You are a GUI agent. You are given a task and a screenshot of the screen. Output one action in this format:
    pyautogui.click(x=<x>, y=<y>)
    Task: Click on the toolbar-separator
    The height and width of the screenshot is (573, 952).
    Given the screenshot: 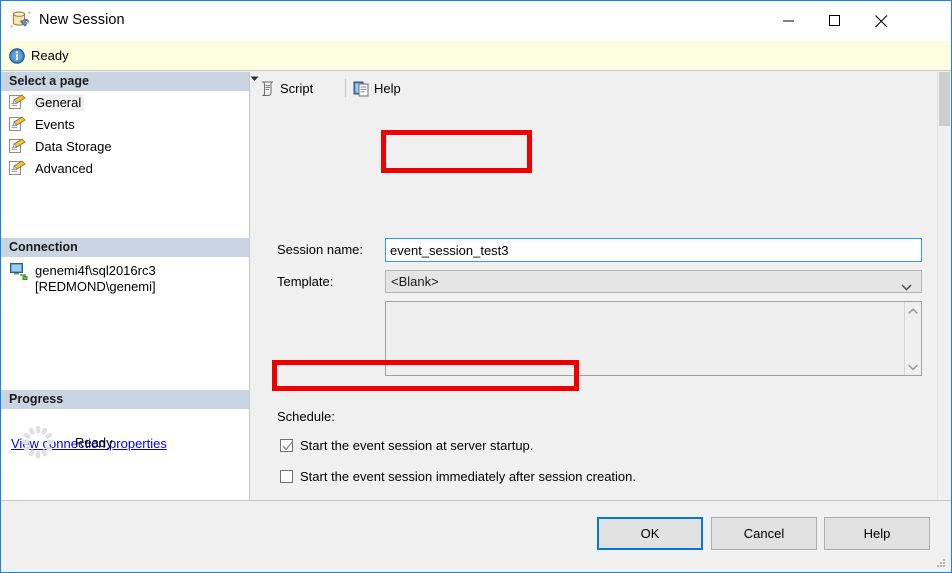 What is the action you would take?
    pyautogui.click(x=345, y=88)
    